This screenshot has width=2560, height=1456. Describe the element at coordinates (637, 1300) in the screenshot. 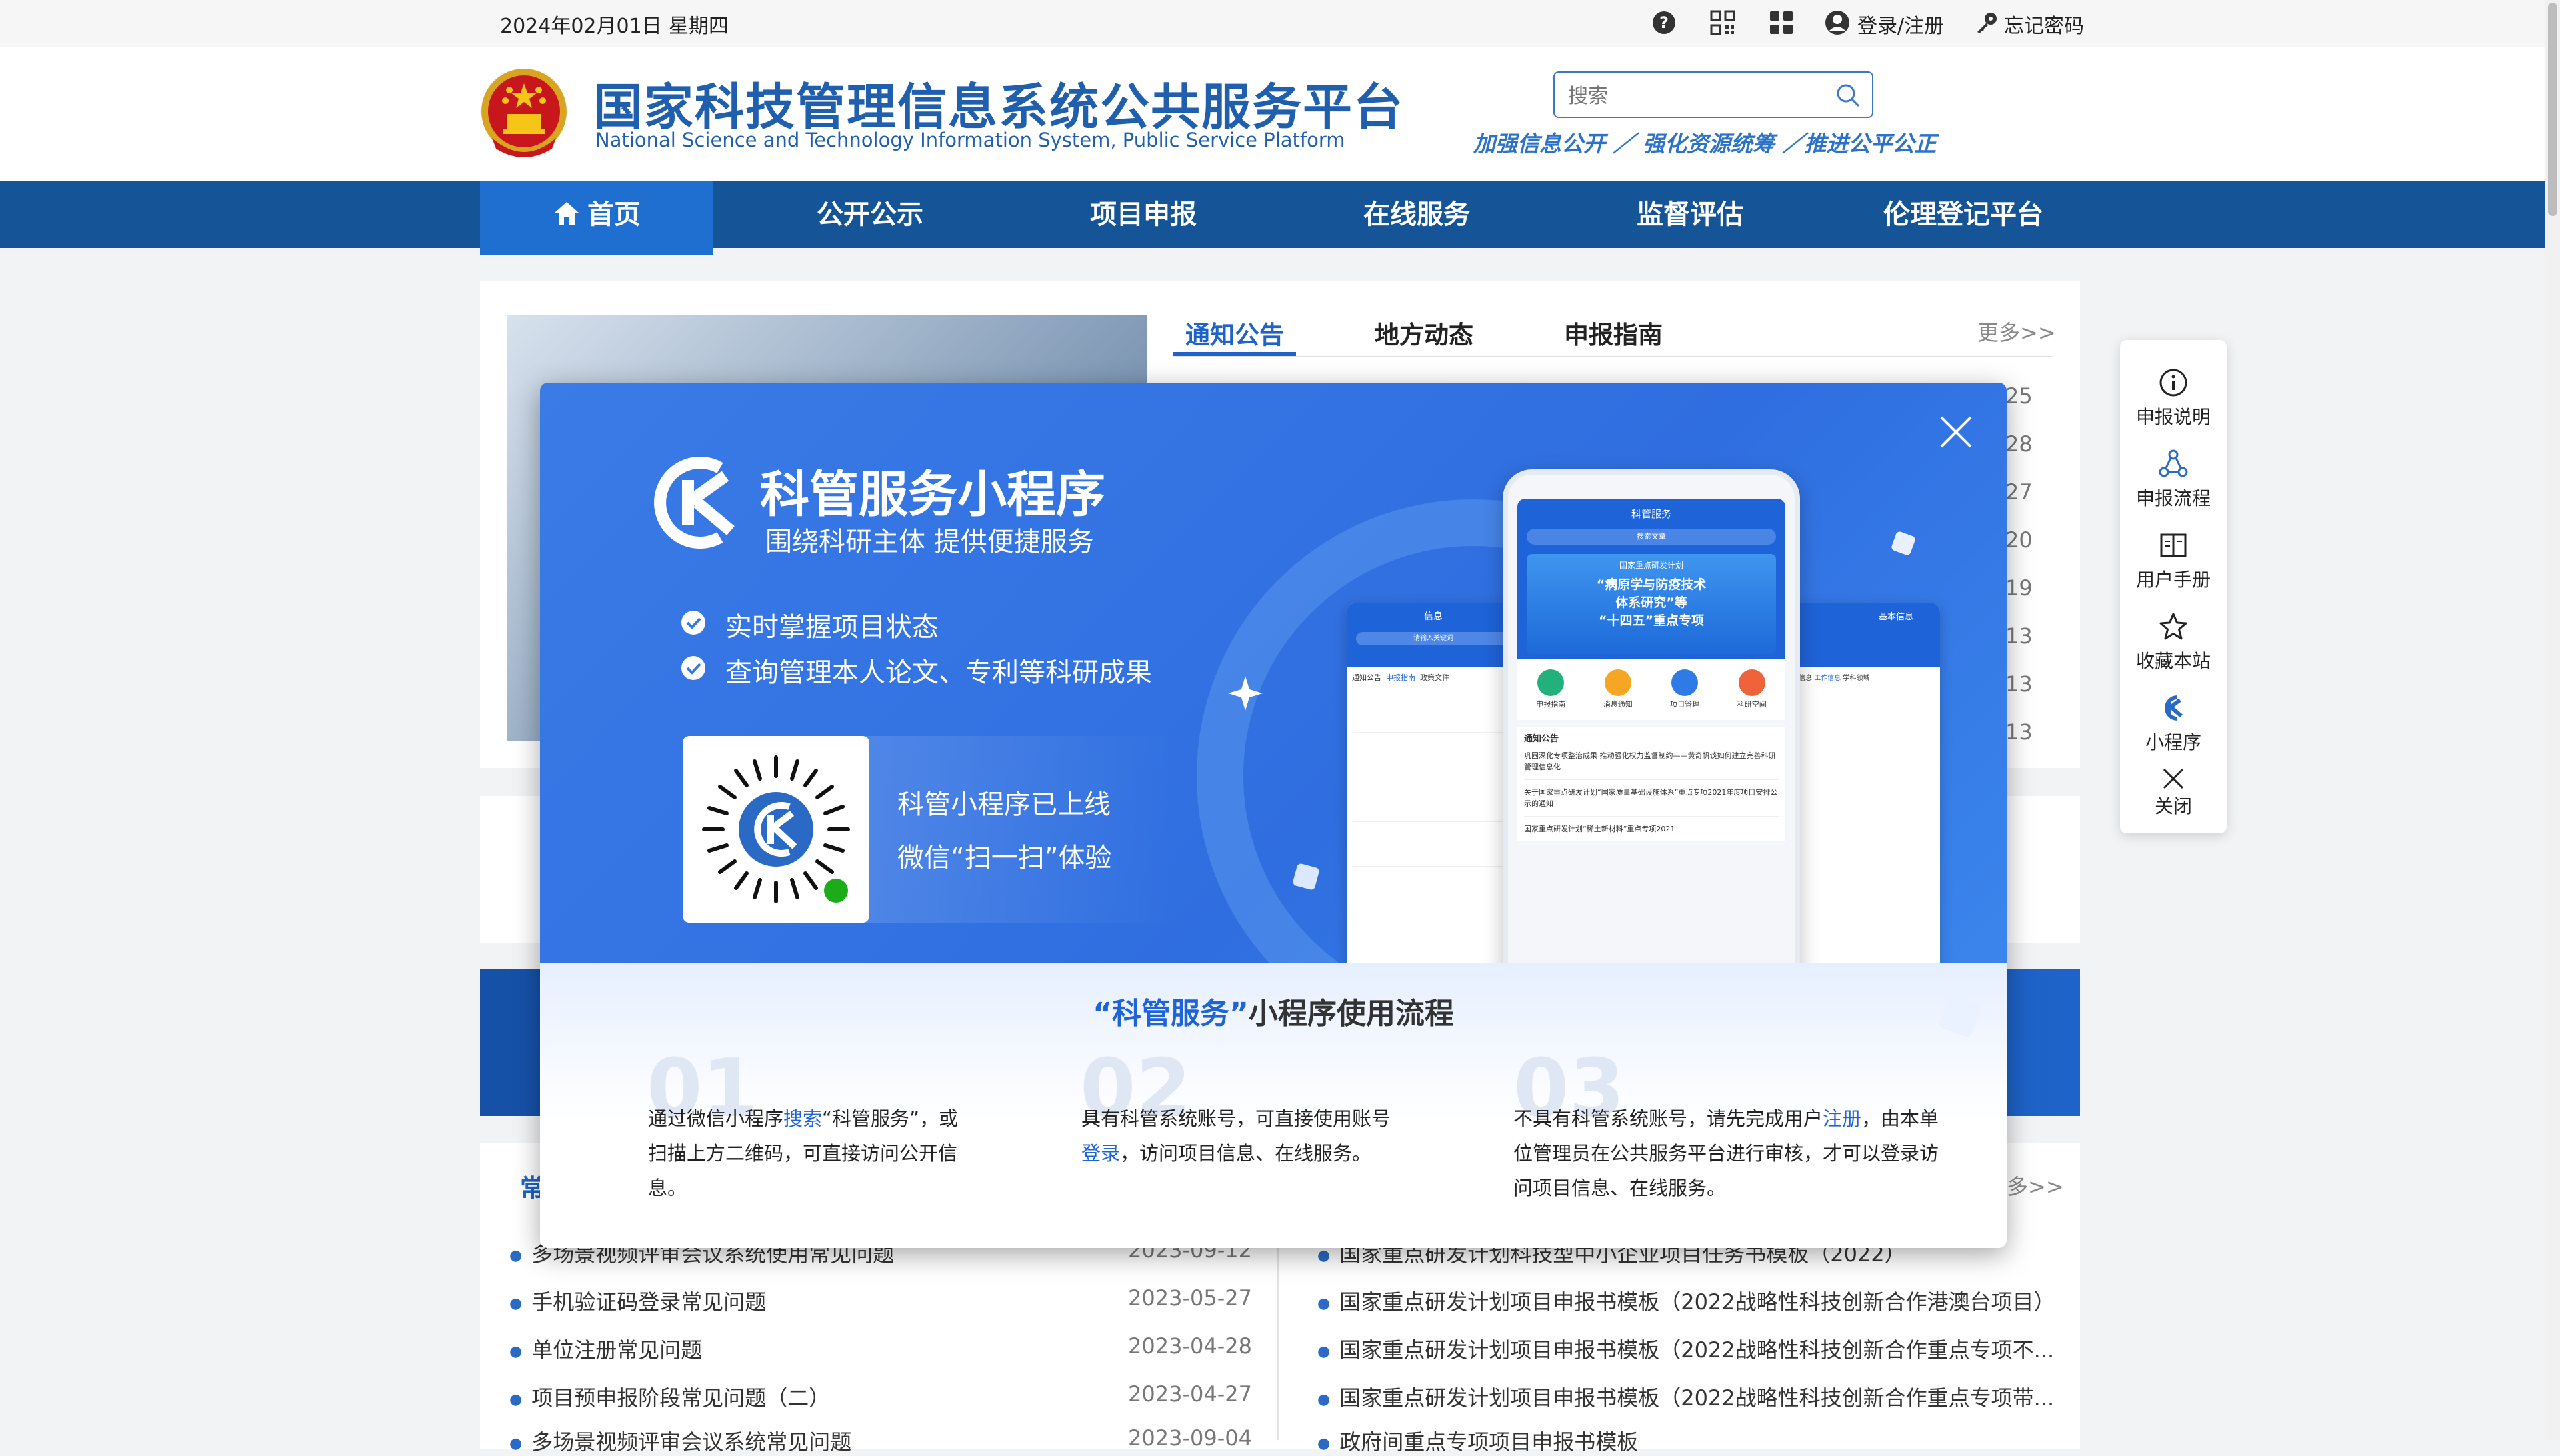

I see `list-item: ● 手机验证码登录常见问题` at that location.